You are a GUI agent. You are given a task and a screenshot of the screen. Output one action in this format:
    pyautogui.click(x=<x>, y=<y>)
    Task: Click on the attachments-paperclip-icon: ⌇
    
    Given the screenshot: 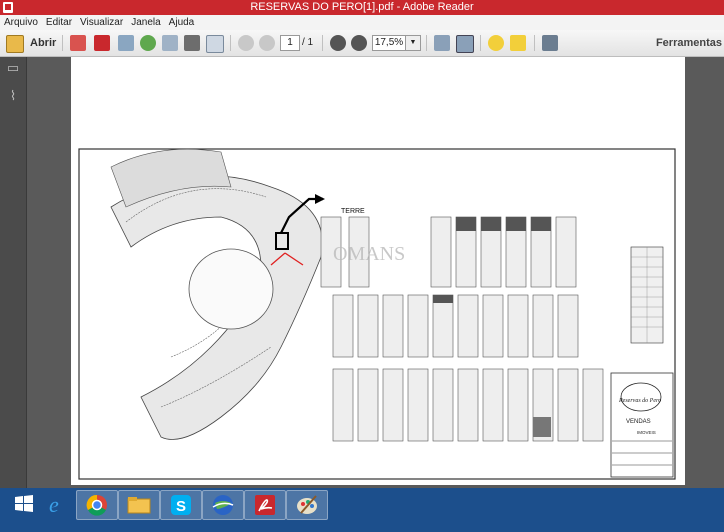 What is the action you would take?
    pyautogui.click(x=13, y=96)
    